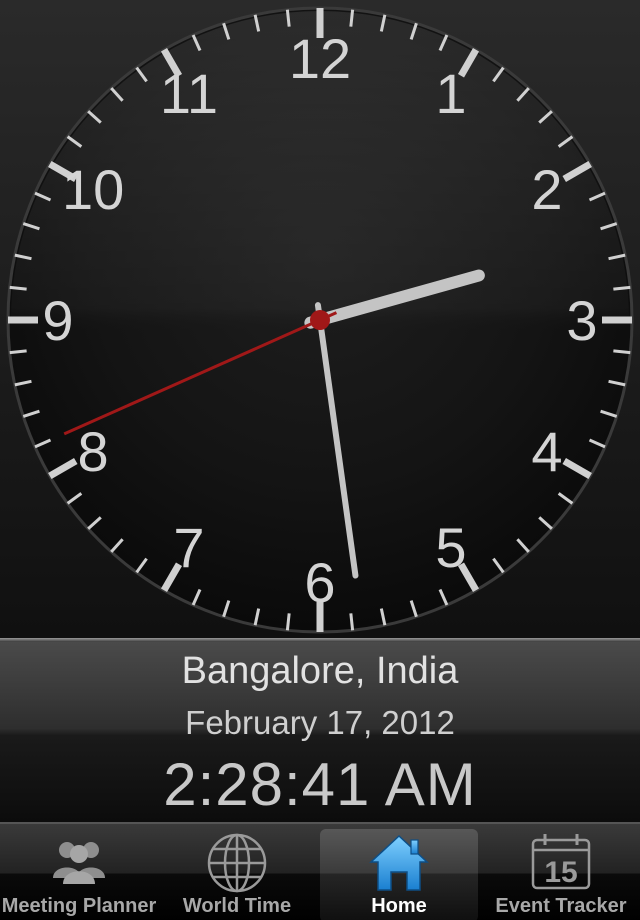 This screenshot has height=920, width=640. I want to click on date-label: February 17, 2012, so click(320, 722).